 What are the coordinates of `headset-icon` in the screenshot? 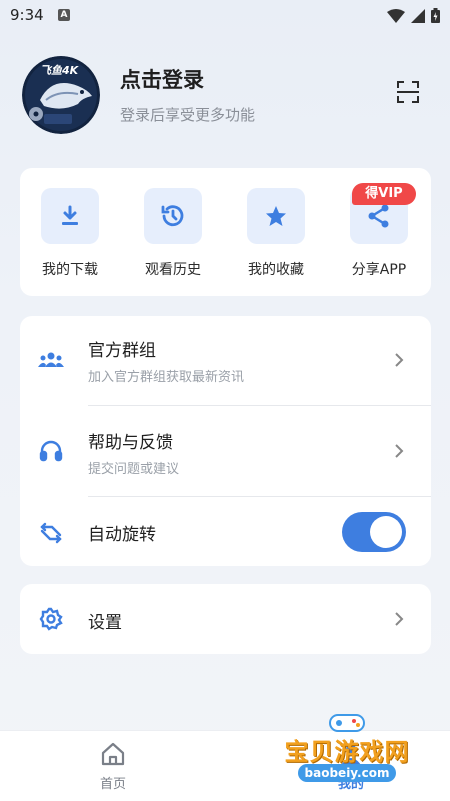 It's located at (51, 451).